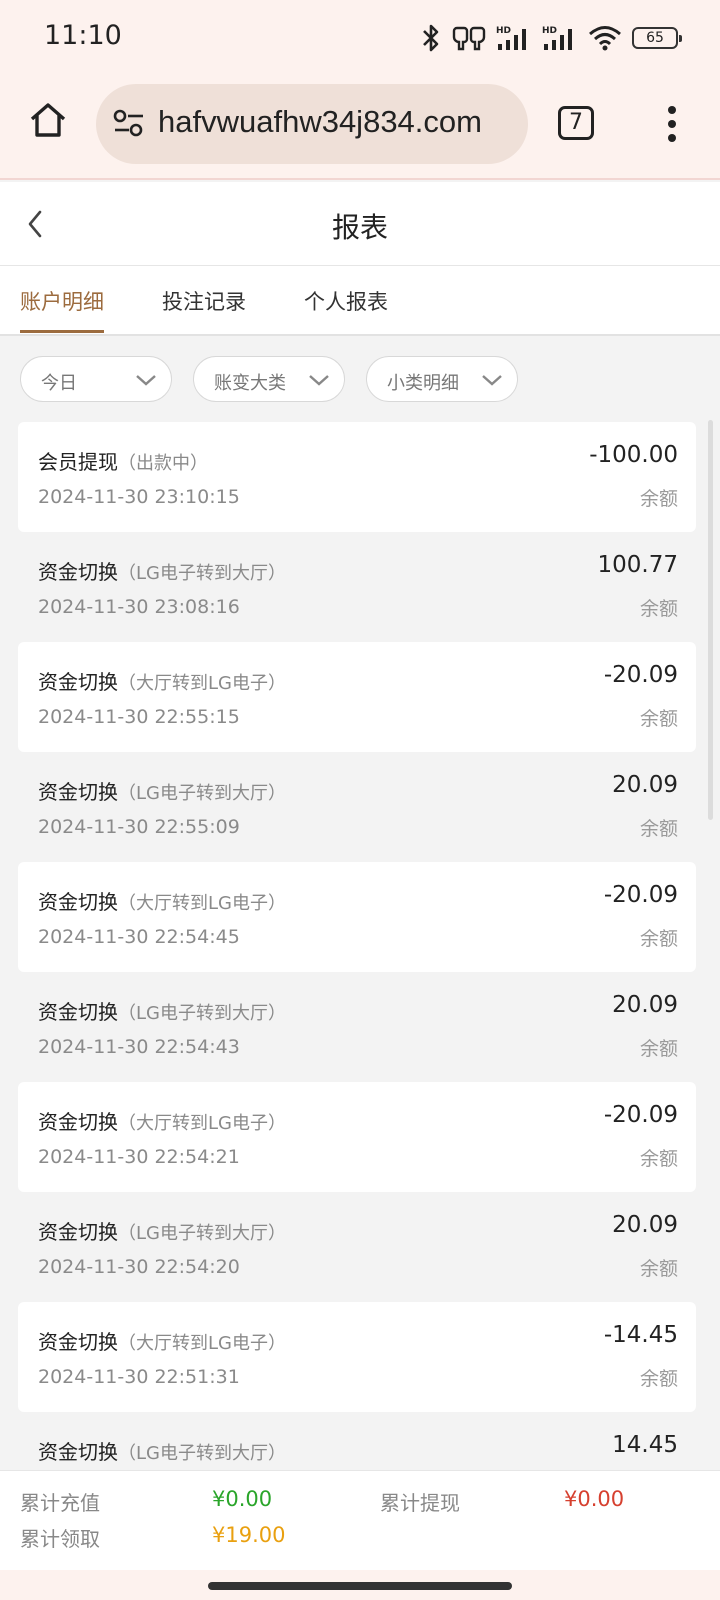 This screenshot has width=720, height=1600. What do you see at coordinates (60, 1539) in the screenshot?
I see `claim-total-label: 累计领取` at bounding box center [60, 1539].